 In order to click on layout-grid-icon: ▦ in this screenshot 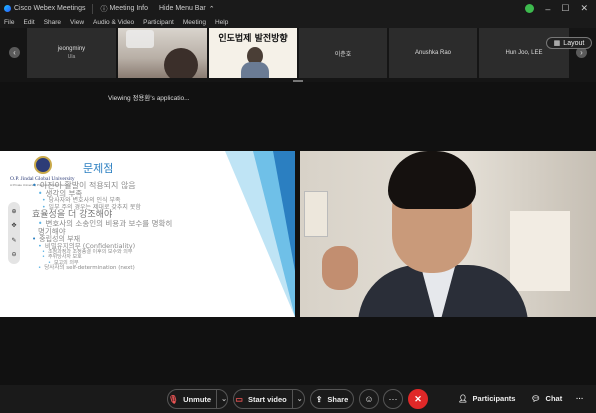, I will do `click(557, 43)`.